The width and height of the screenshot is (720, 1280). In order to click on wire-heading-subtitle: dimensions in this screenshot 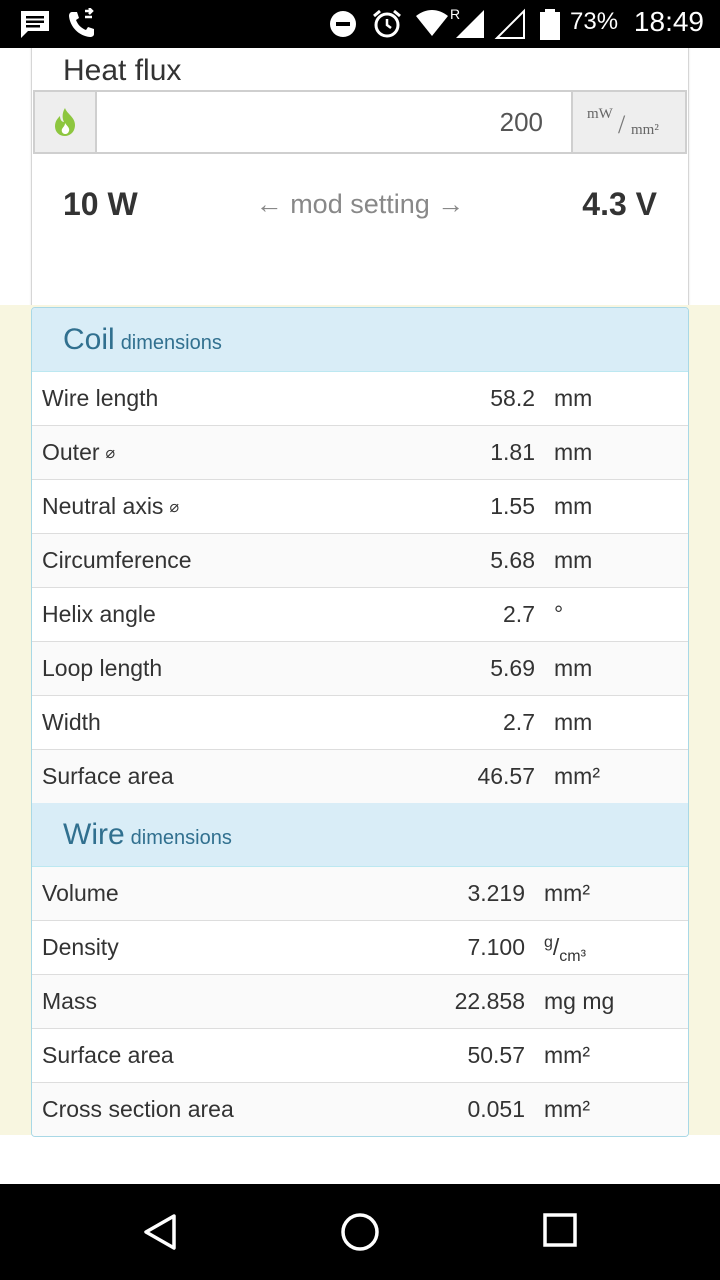, I will do `click(181, 838)`.